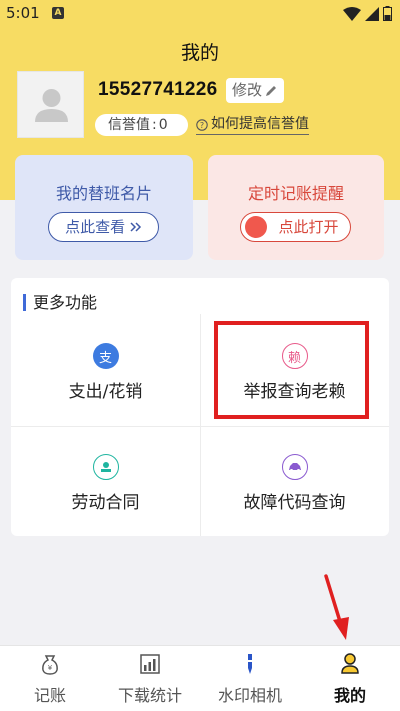  Describe the element at coordinates (256, 227) in the screenshot. I see `toggle-knob` at that location.